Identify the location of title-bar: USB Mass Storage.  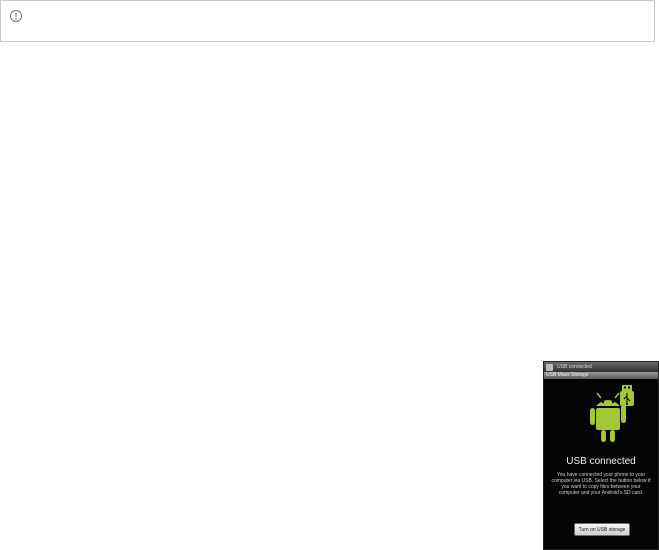
(601, 375).